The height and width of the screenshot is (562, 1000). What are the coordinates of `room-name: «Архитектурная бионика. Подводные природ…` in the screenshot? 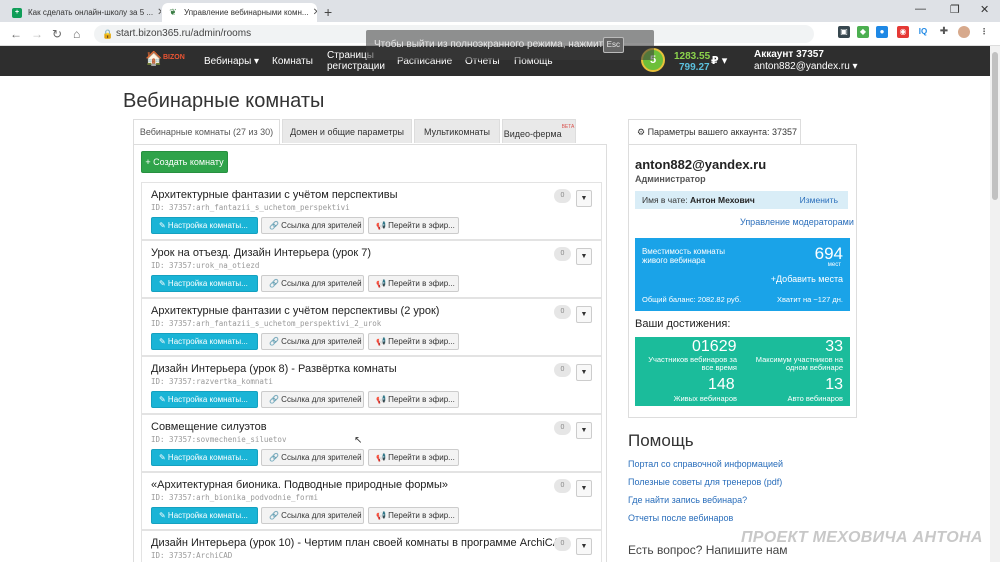 It's located at (300, 485).